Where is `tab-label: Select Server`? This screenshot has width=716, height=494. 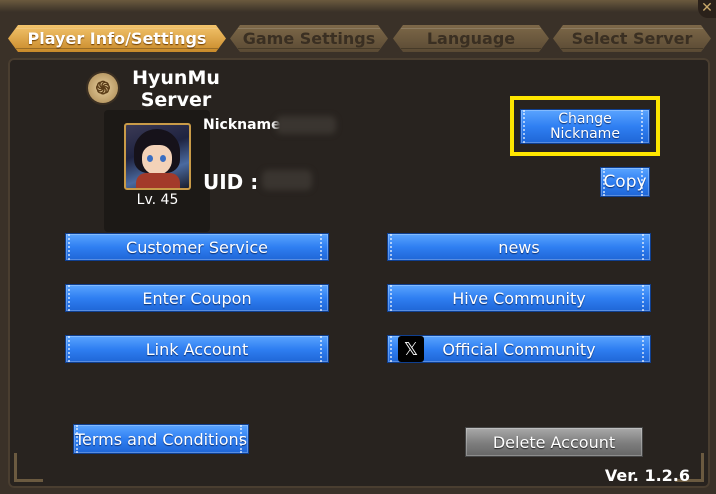
tab-label: Select Server is located at coordinates (632, 38).